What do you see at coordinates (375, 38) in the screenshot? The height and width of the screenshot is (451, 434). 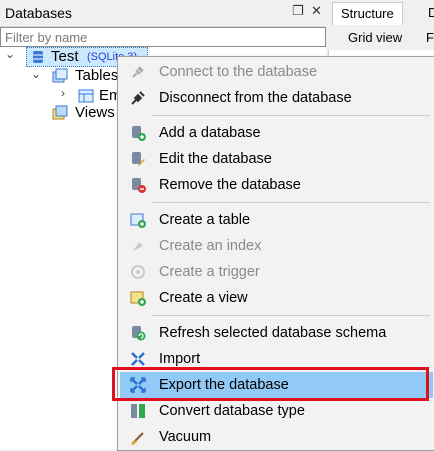 I see `subtab-grid-view: Grid view` at bounding box center [375, 38].